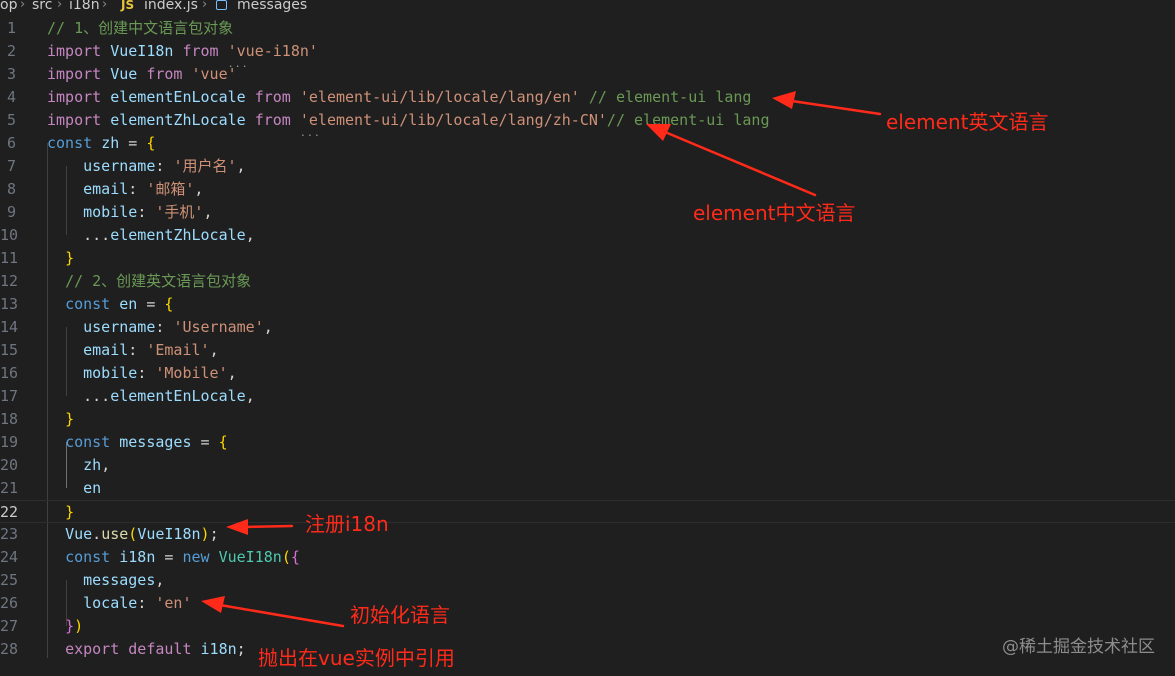 Image resolution: width=1175 pixels, height=676 pixels. What do you see at coordinates (587, 304) in the screenshot?
I see `code-line: 13 const en = {` at bounding box center [587, 304].